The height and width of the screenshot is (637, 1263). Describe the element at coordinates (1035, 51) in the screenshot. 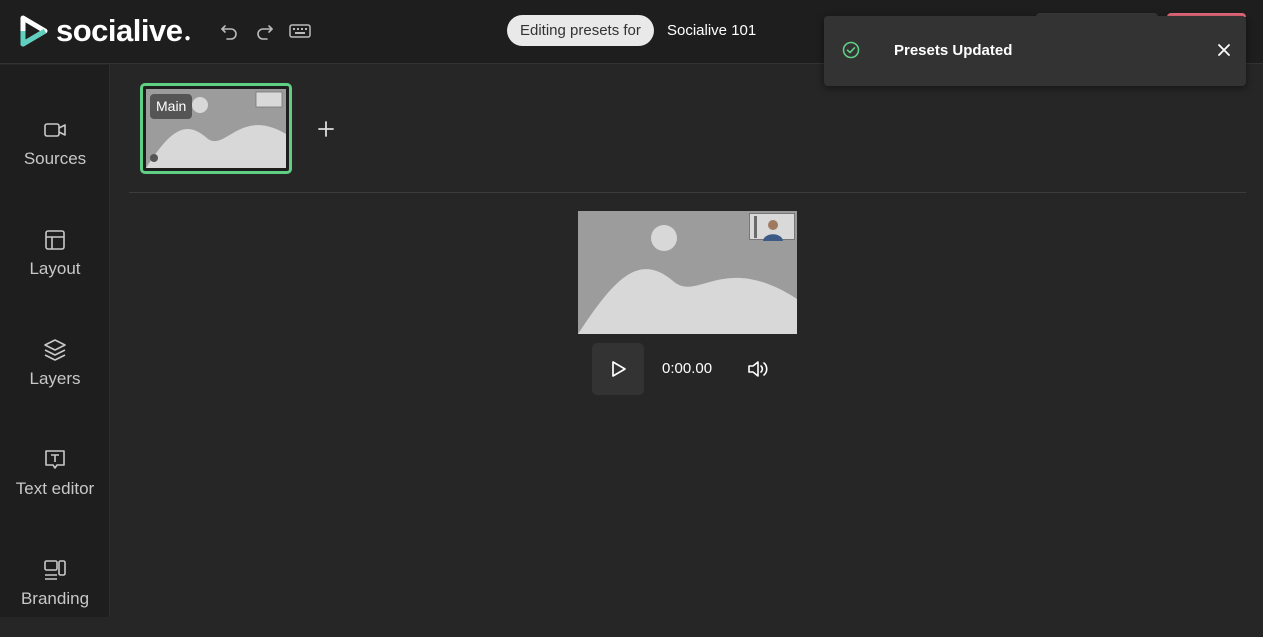

I see `presets-updated-toast: Presets Updated` at that location.